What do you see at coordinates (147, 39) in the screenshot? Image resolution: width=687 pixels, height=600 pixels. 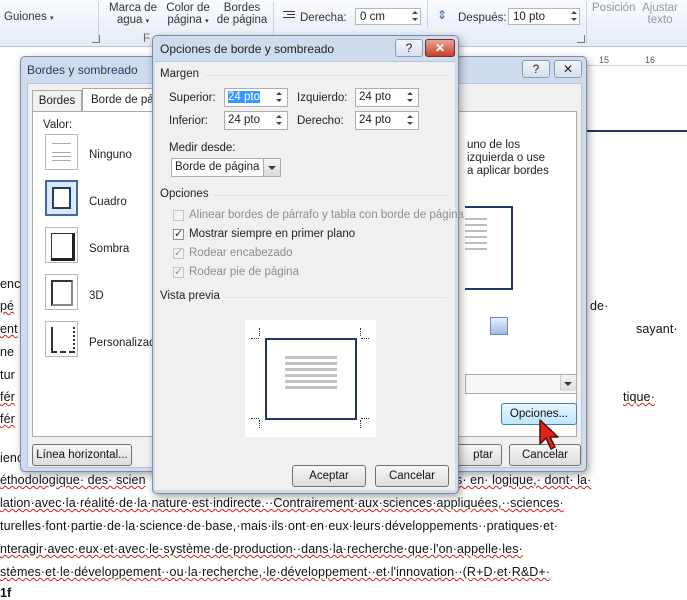 I see `group-label: F` at bounding box center [147, 39].